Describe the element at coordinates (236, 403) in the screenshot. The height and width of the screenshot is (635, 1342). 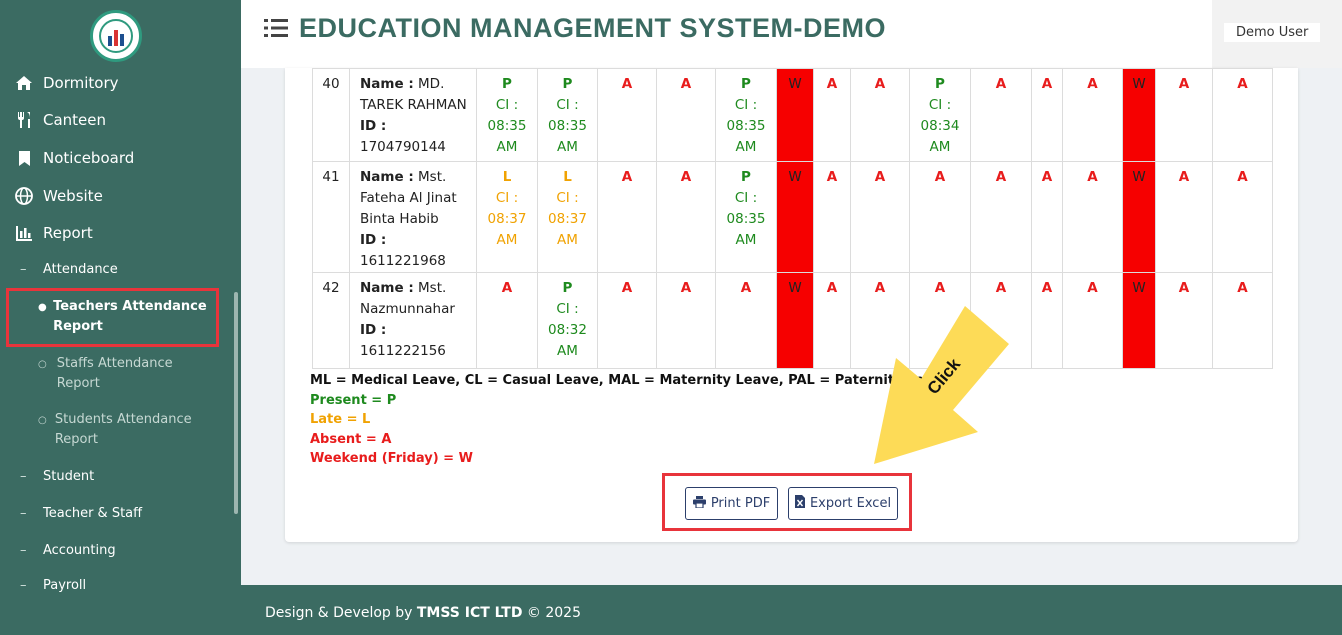
I see `sidebar-scrollbar` at that location.